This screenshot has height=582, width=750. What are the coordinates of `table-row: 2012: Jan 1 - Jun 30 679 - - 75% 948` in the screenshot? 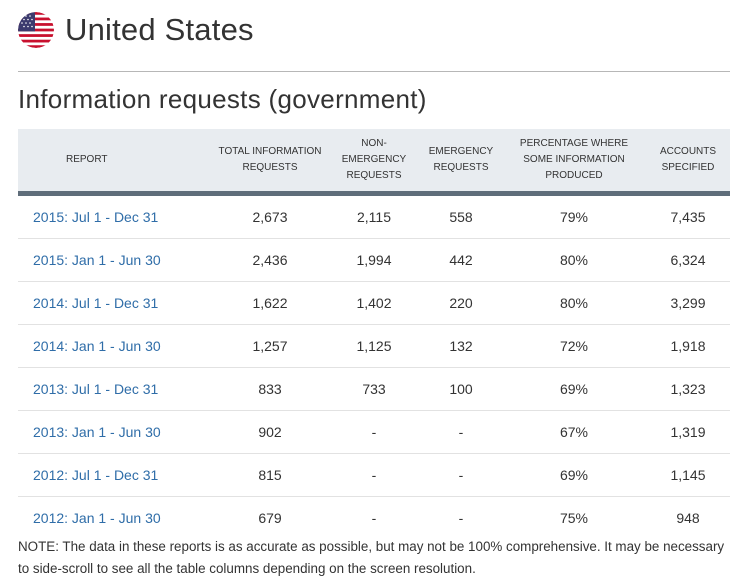 It's located at (374, 517).